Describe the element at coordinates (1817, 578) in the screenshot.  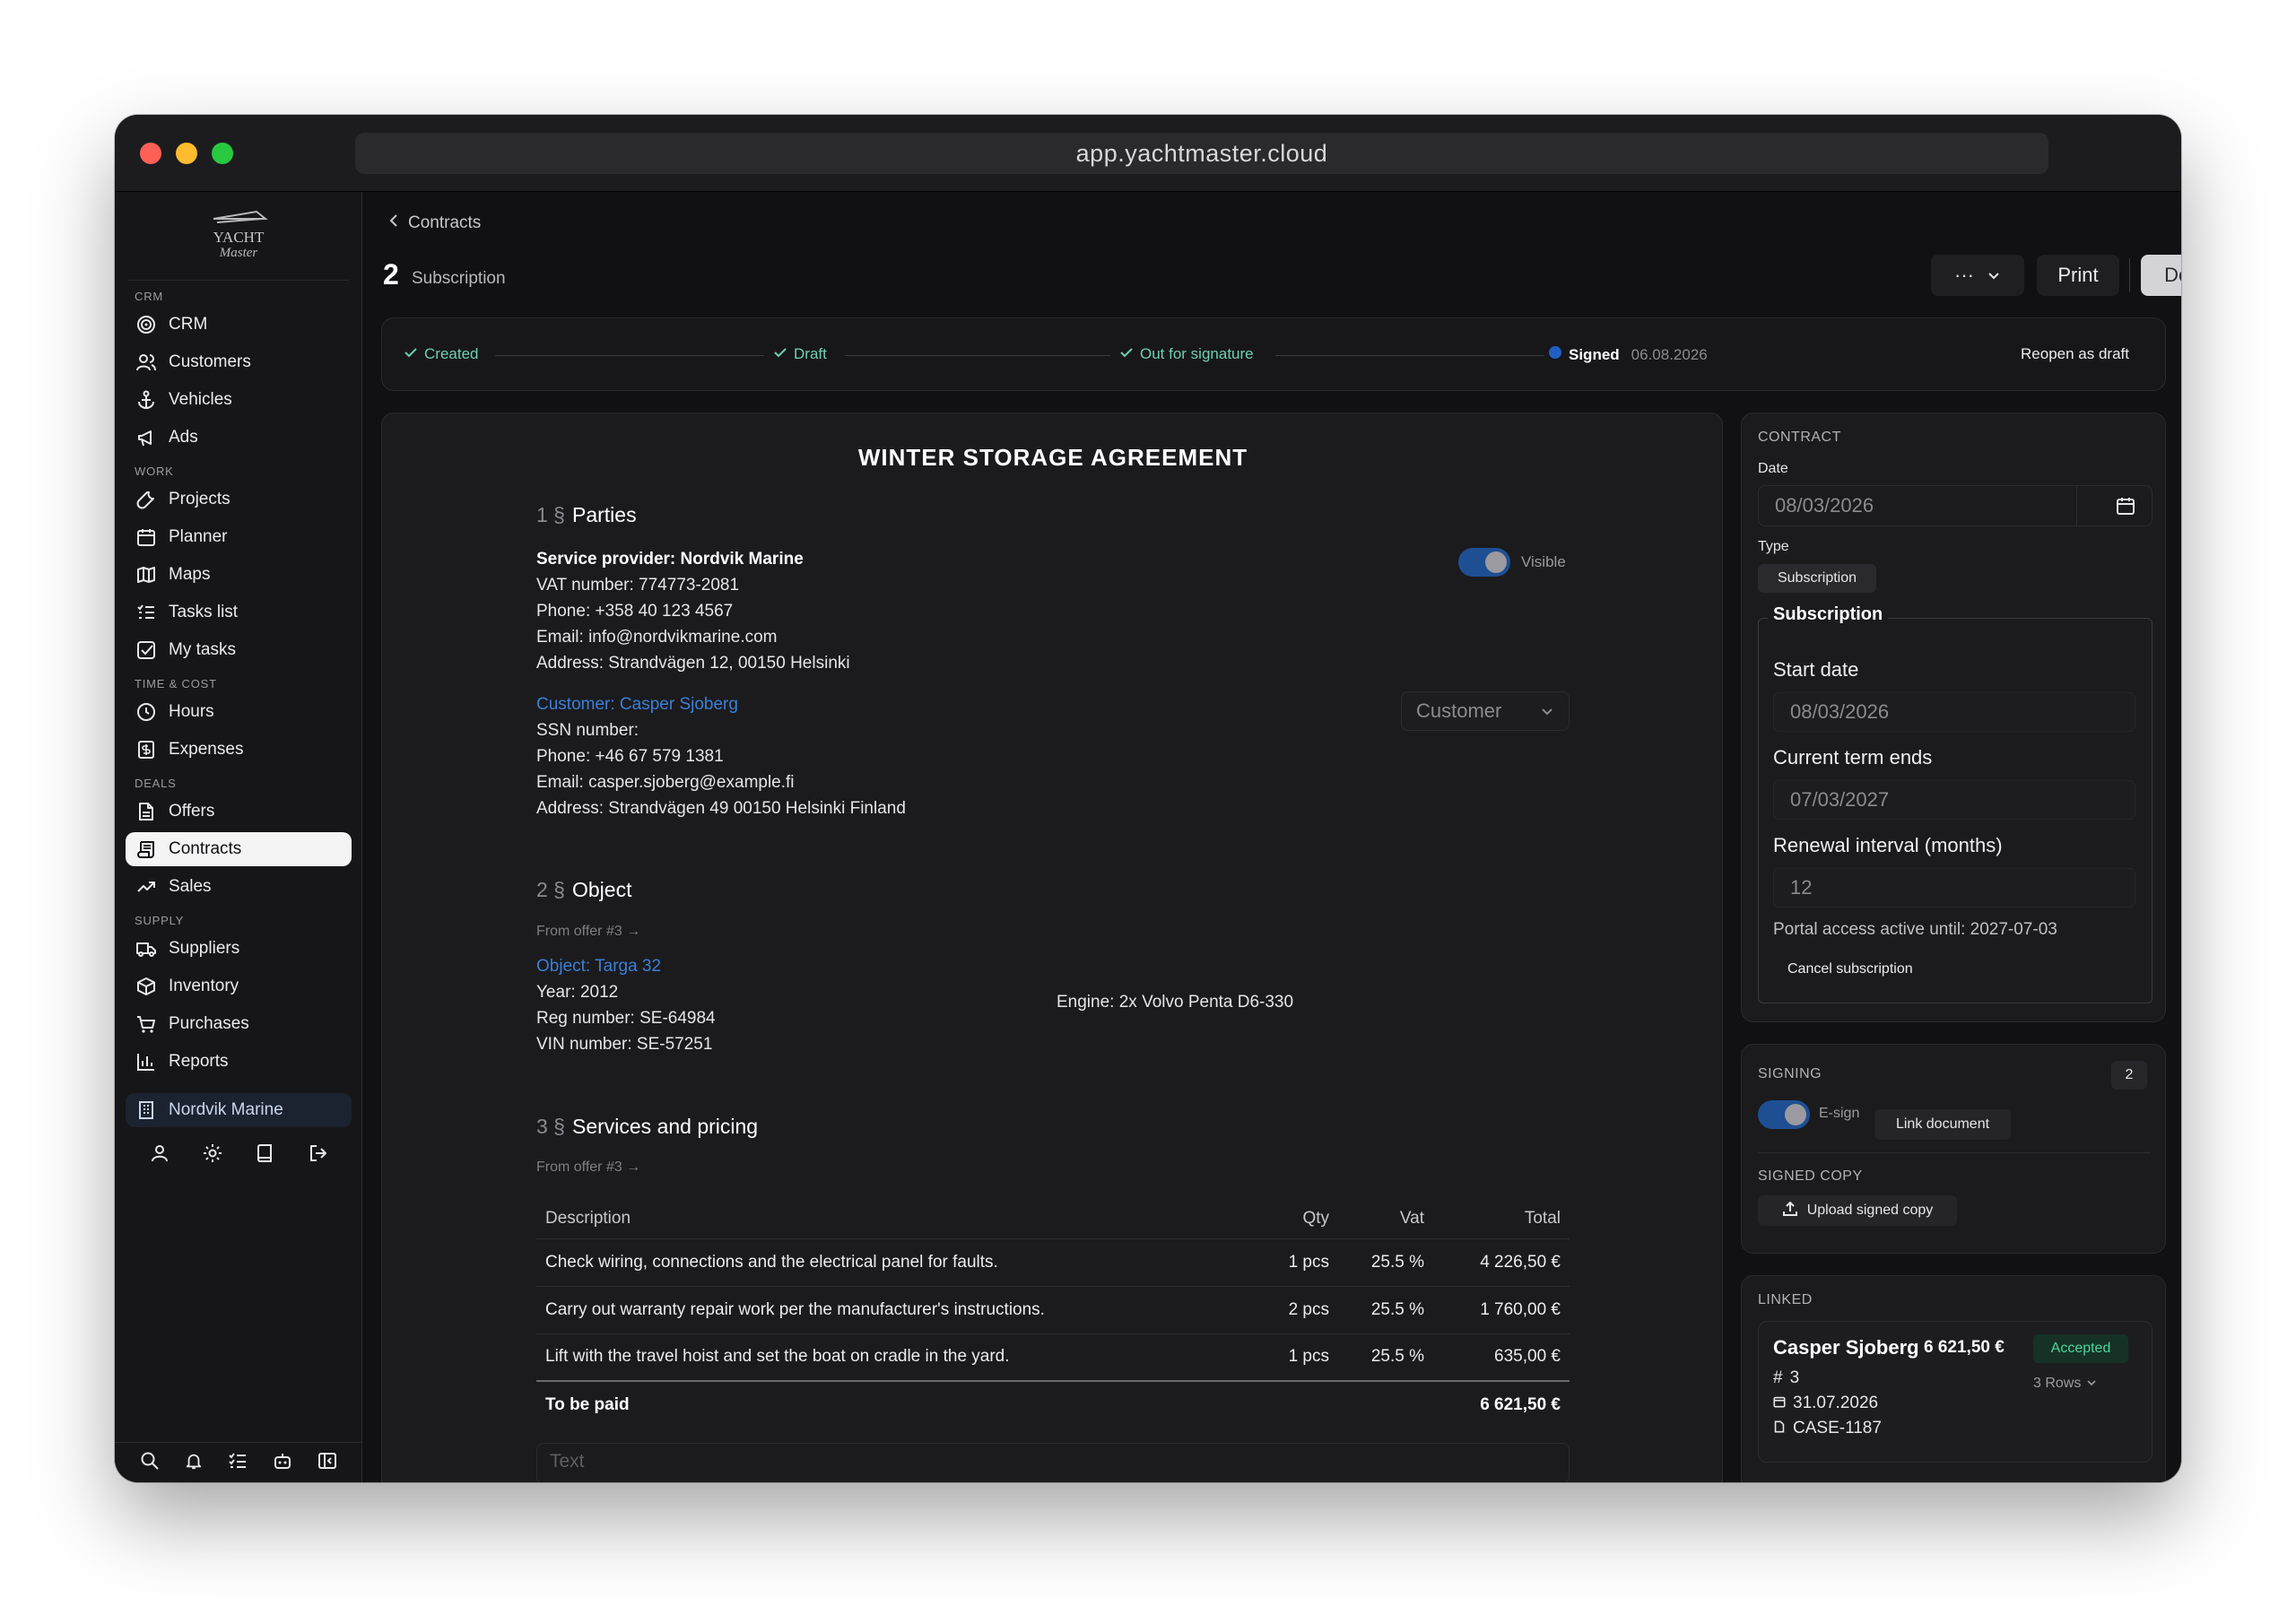
I see `type-chip: Subscription` at that location.